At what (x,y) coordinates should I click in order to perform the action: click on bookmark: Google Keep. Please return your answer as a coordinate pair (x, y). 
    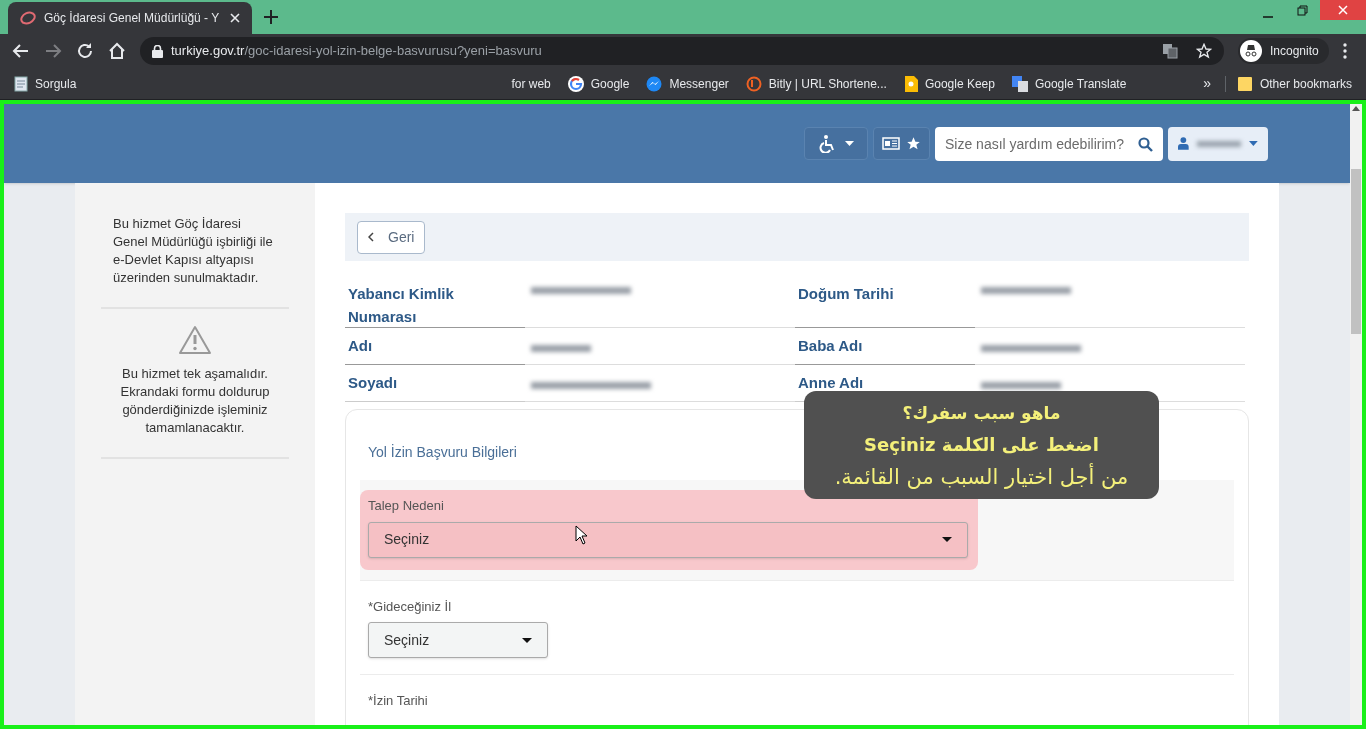
    Looking at the image, I should click on (949, 83).